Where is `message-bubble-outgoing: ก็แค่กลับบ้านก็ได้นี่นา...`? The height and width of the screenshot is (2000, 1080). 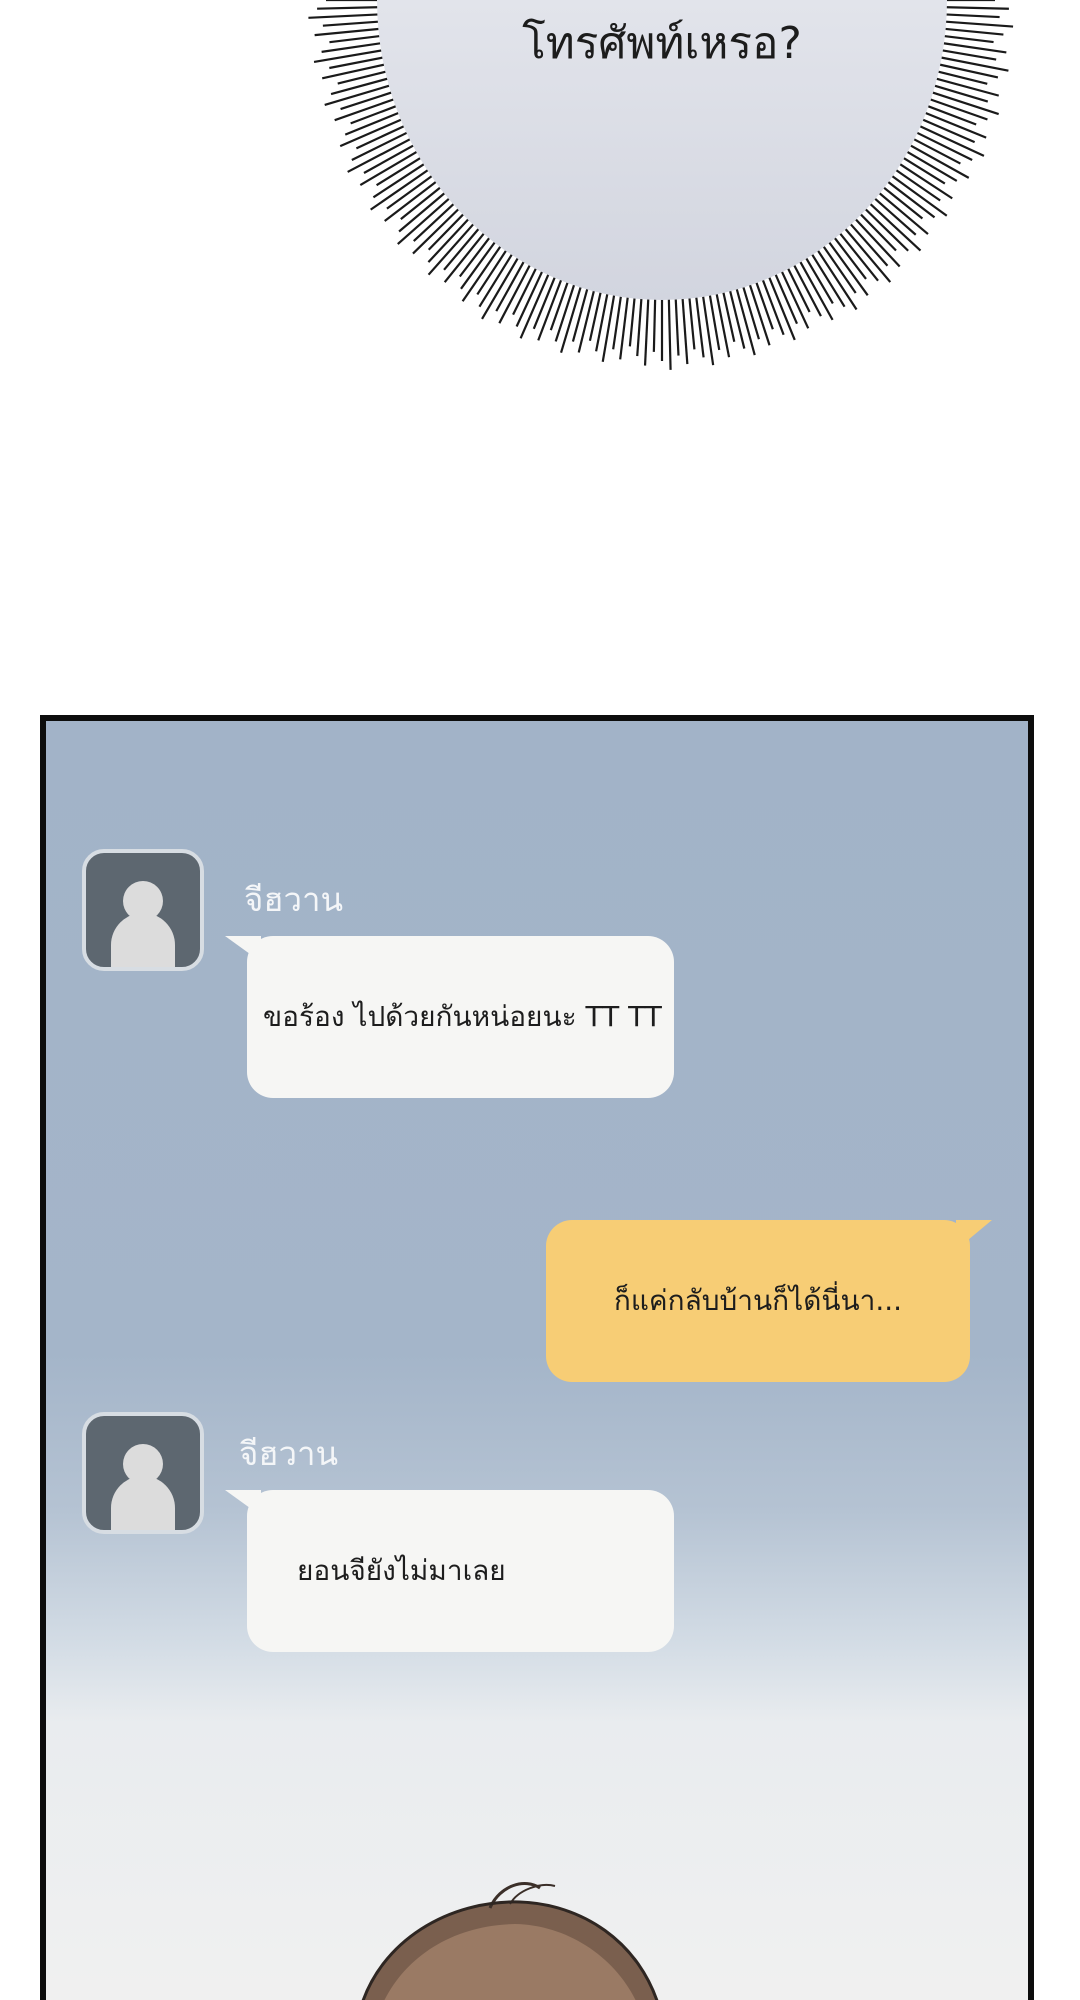
message-bubble-outgoing: ก็แค่กลับบ้านก็ได้นี่นา... is located at coordinates (769, 1301).